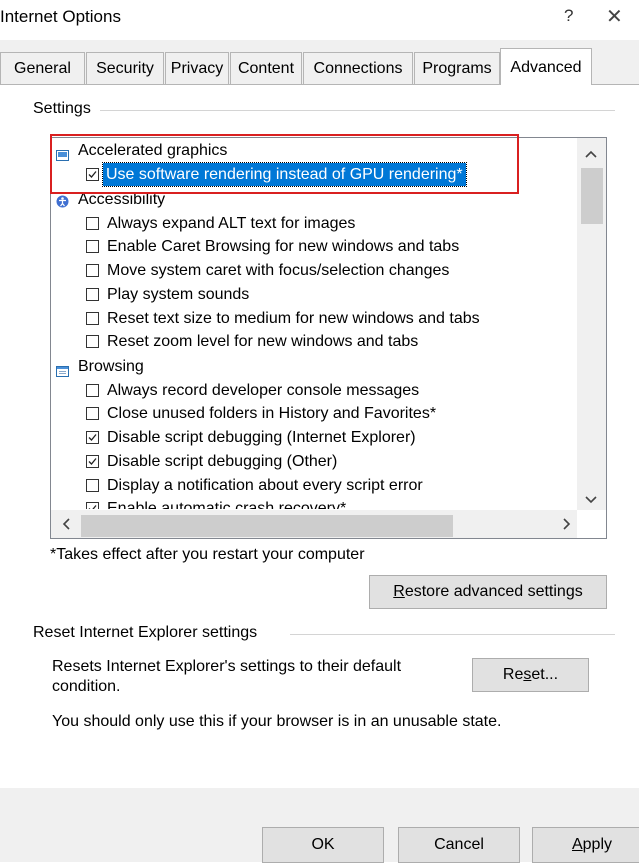  I want to click on cancel-button: Cancel, so click(459, 845).